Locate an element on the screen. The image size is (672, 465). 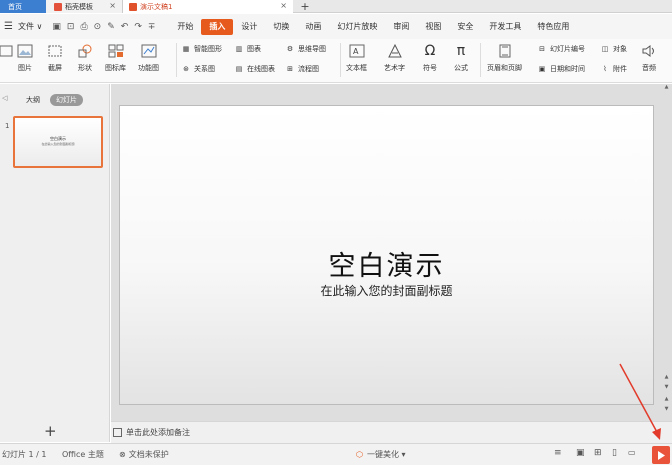
normal-view-icon: ▣ is located at coordinates (580, 453).